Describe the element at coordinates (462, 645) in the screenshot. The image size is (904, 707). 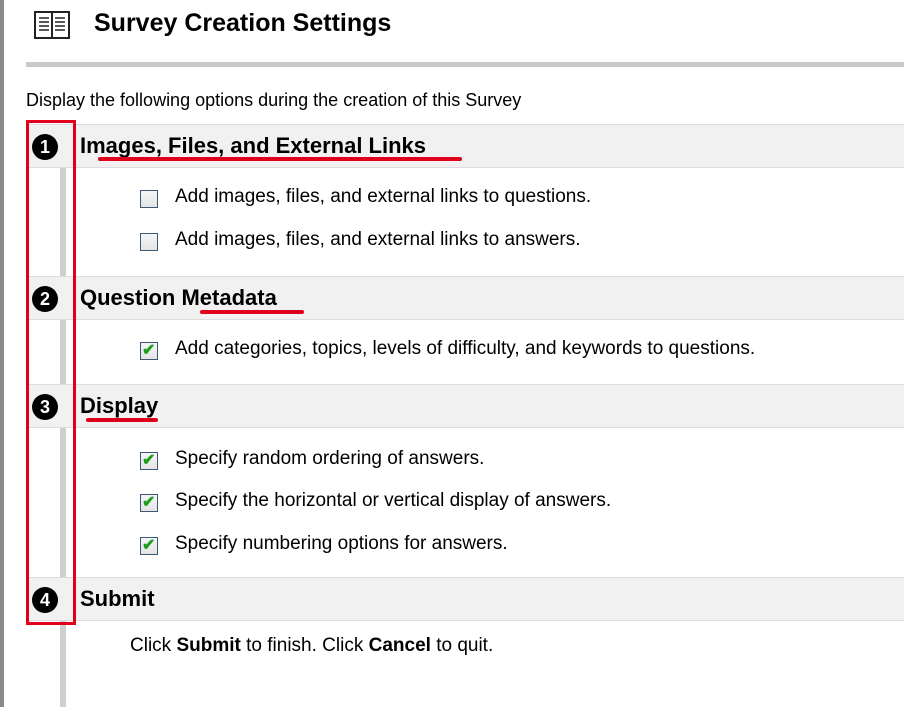
I see `instruction-text: to quit.` at that location.